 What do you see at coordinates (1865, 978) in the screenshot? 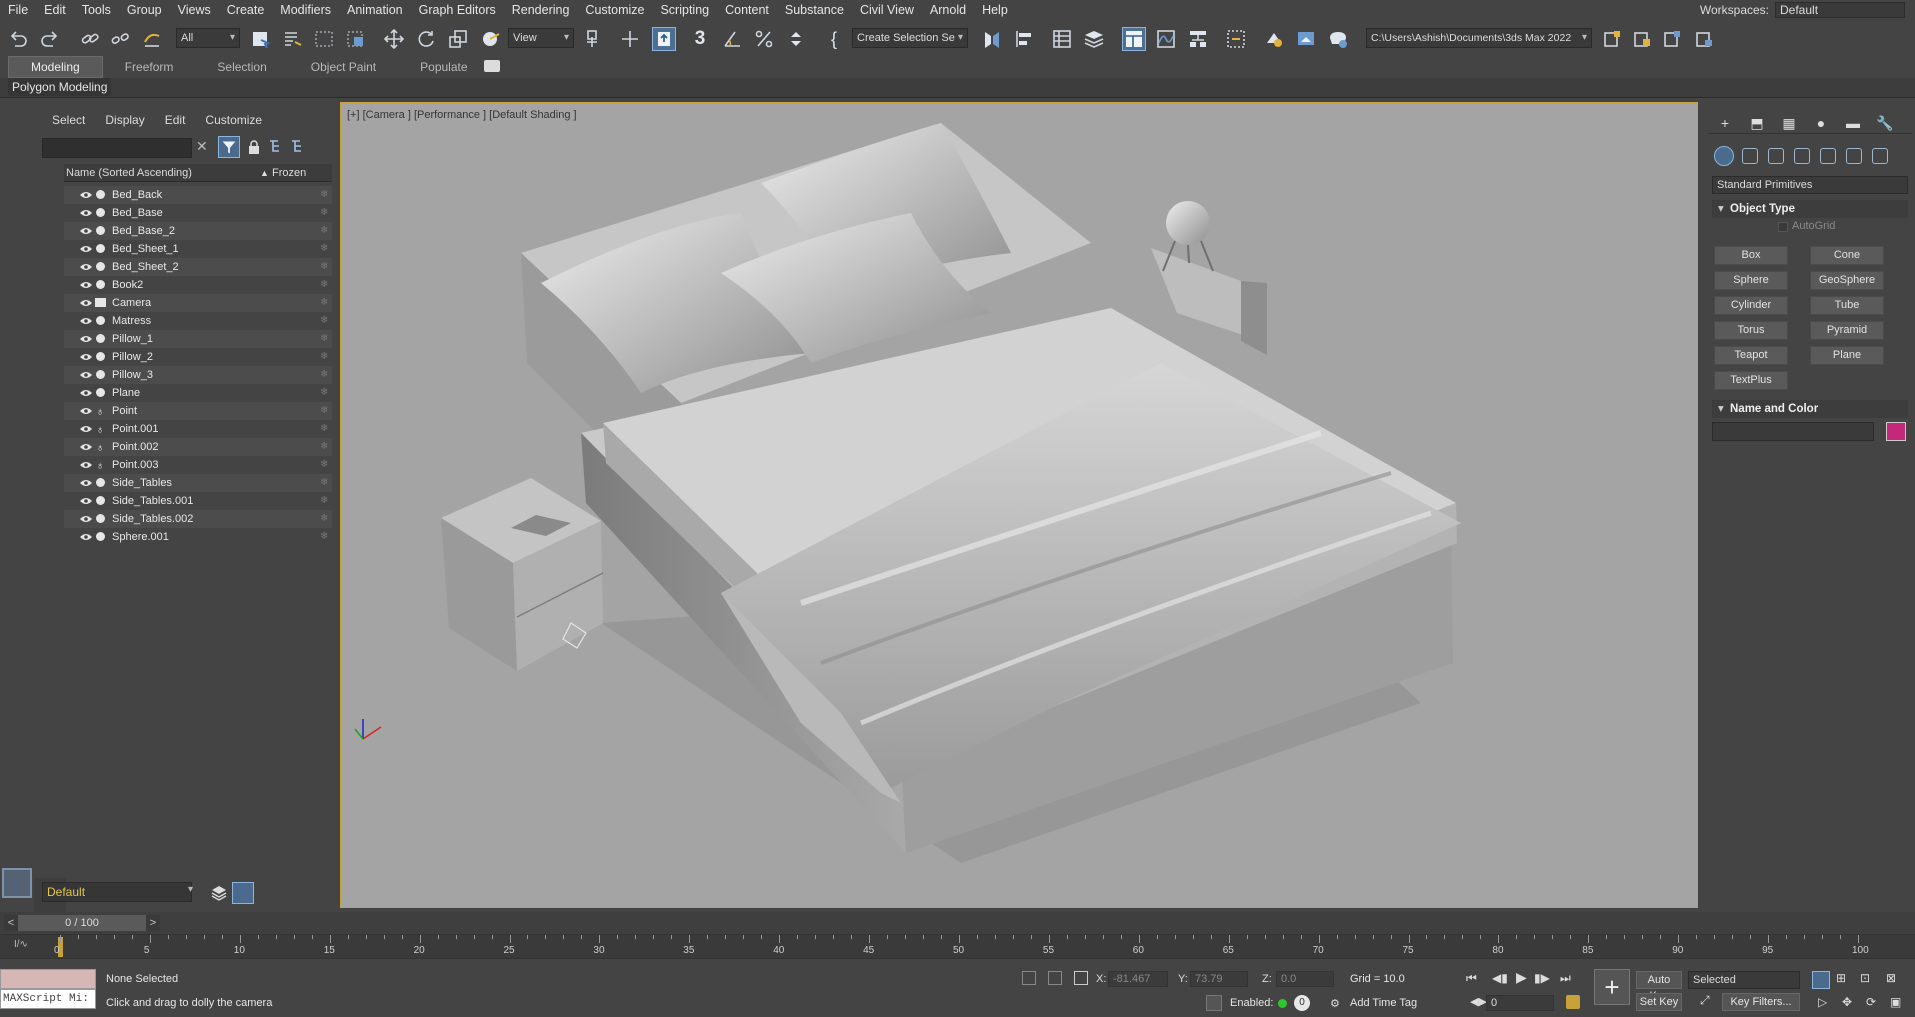
I see `zoom-extents-icon: ⊡` at bounding box center [1865, 978].